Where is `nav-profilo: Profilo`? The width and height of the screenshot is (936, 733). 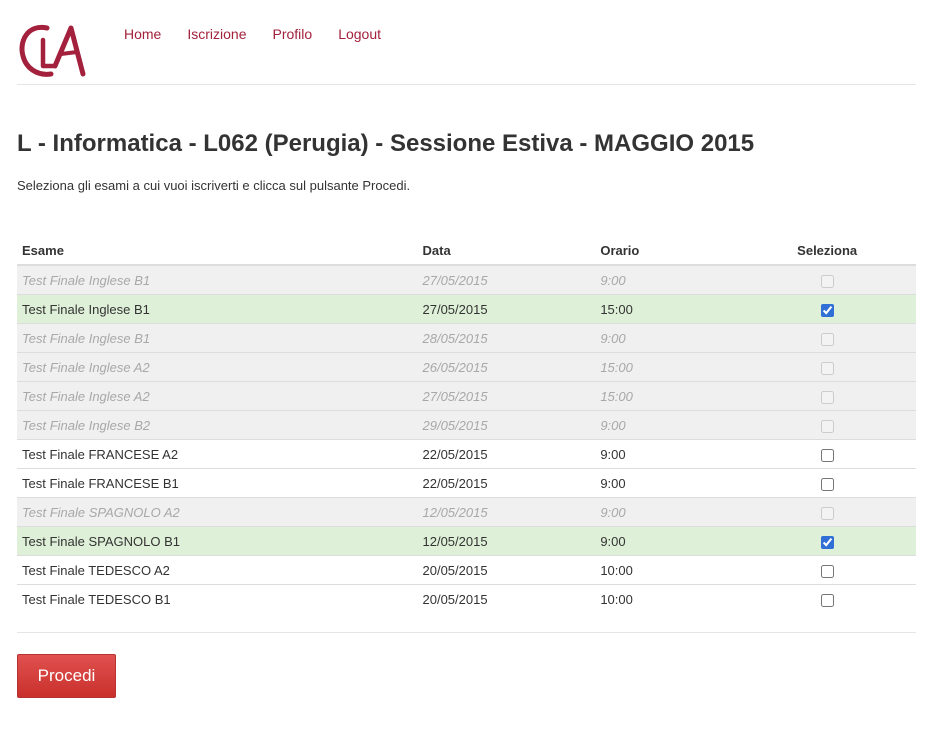 nav-profilo: Profilo is located at coordinates (293, 34).